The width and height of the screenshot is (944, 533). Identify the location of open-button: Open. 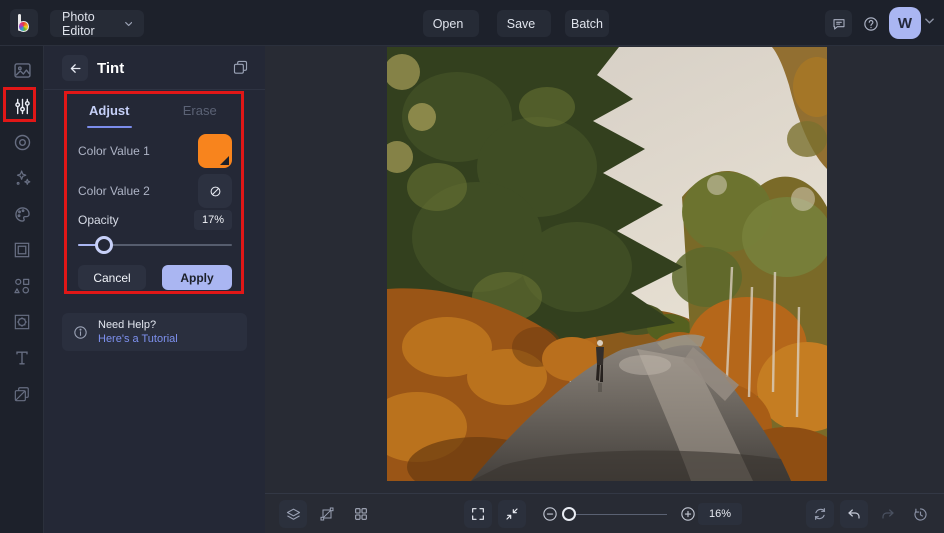
(451, 23).